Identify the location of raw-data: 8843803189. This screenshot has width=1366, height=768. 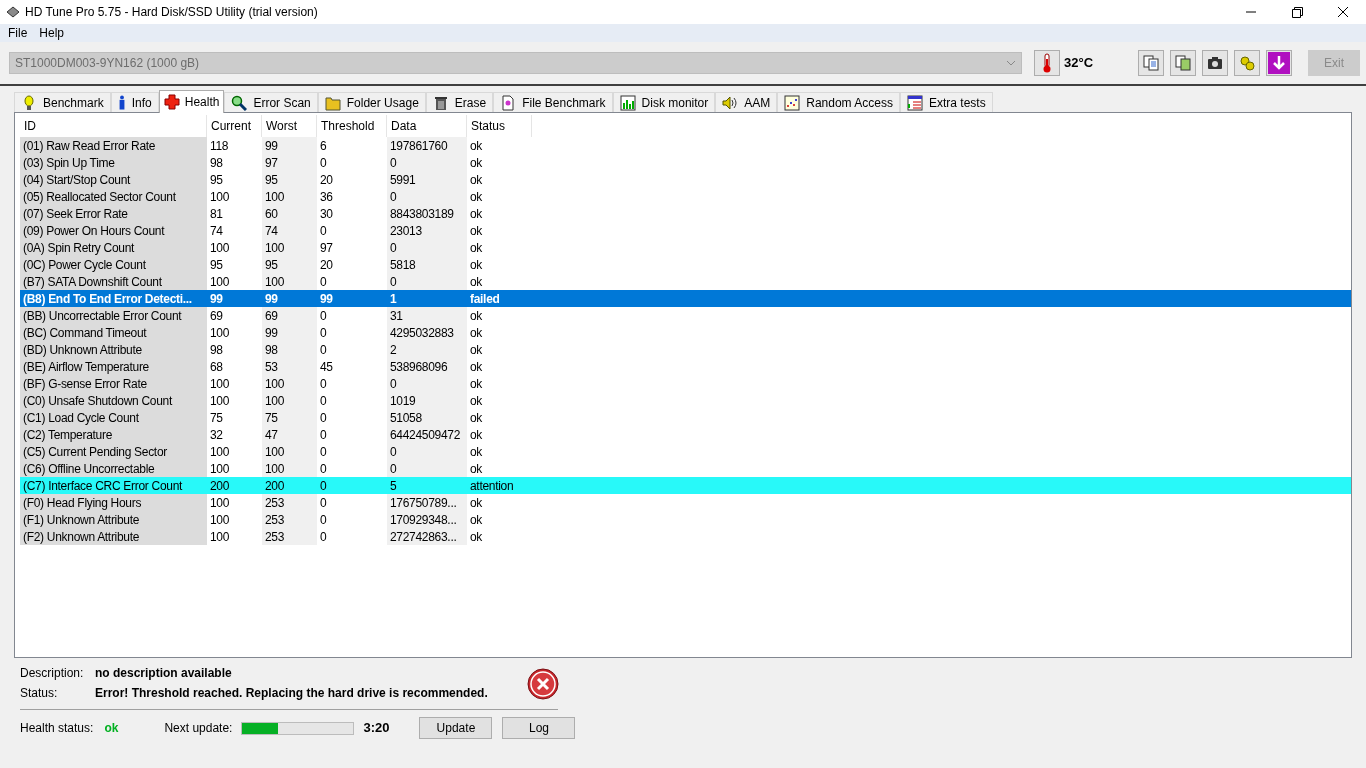
(427, 213).